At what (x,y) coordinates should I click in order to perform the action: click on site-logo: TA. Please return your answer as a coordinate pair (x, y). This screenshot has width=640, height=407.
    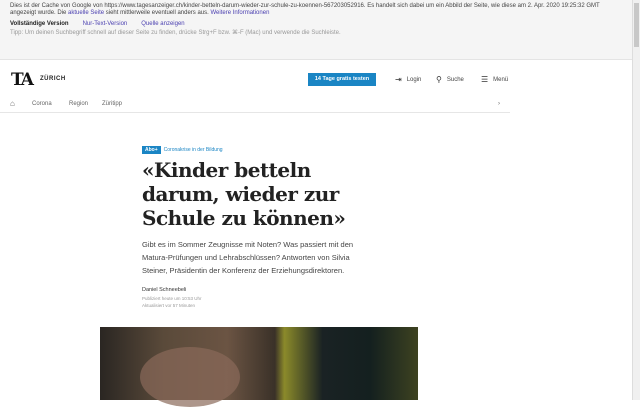
    Looking at the image, I should click on (22, 80).